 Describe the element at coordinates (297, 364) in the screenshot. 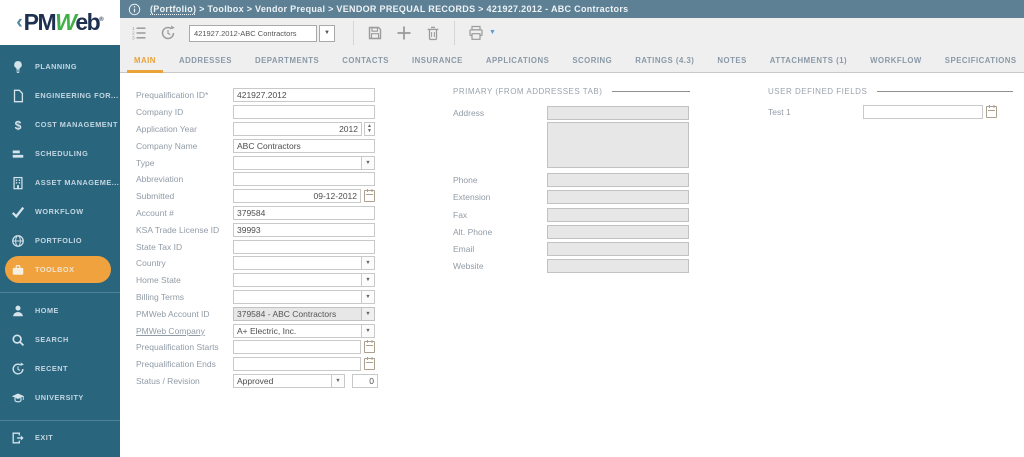

I see `field-input-prequalification-ends` at that location.